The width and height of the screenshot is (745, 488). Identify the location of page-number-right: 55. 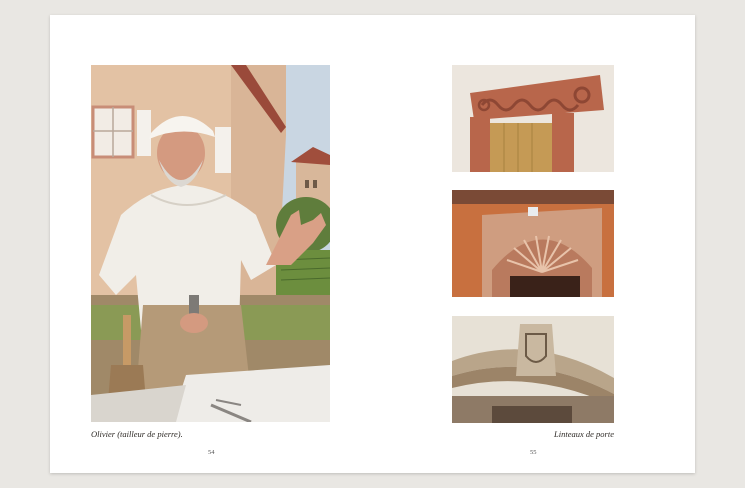
(533, 452).